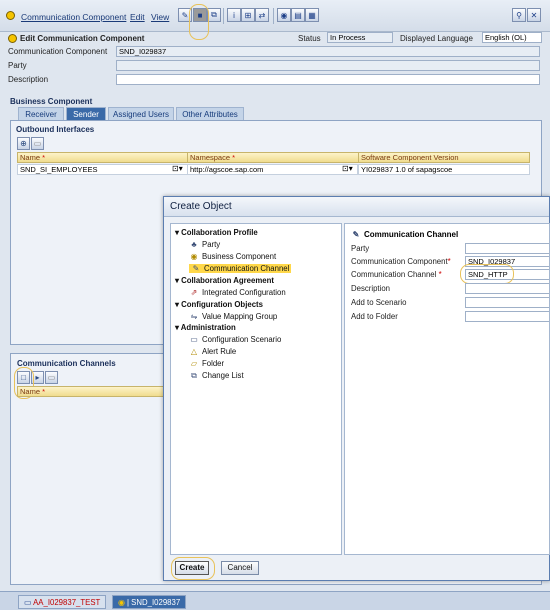 This screenshot has width=550, height=610. Describe the element at coordinates (37, 143) in the screenshot. I see `delete-row-icon: ▭` at that location.